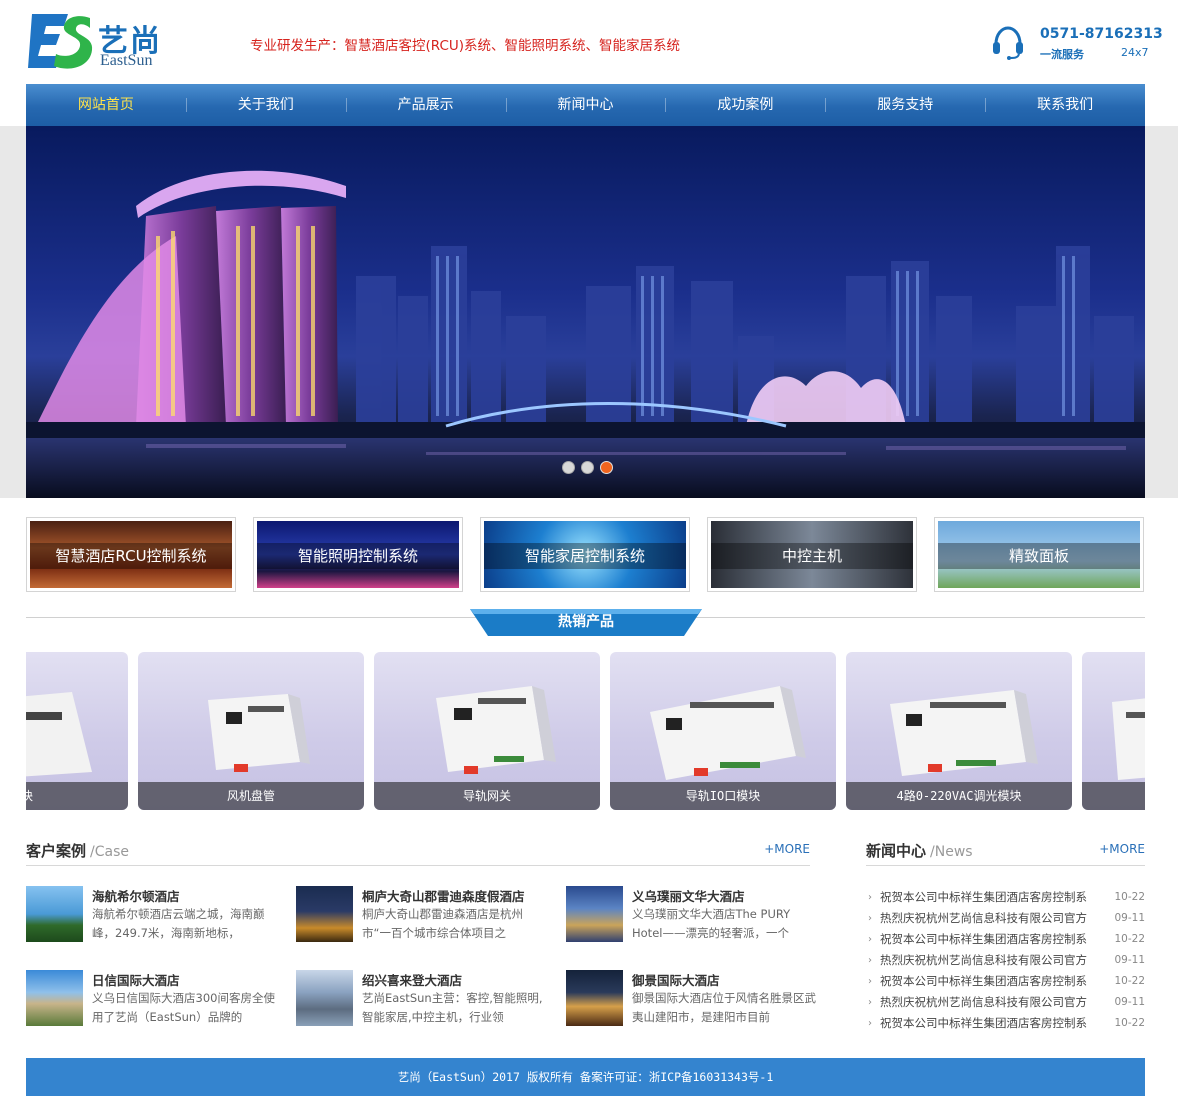 The image size is (1178, 1107). I want to click on slider-dots, so click(587, 467).